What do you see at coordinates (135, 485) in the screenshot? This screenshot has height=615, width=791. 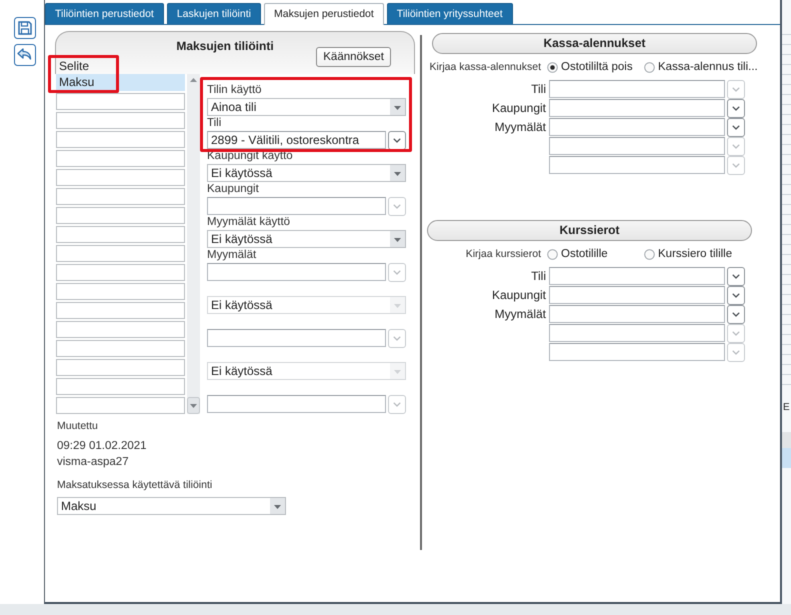 I see `field-label: Maksatuksessa käytettävä tiliöinti` at bounding box center [135, 485].